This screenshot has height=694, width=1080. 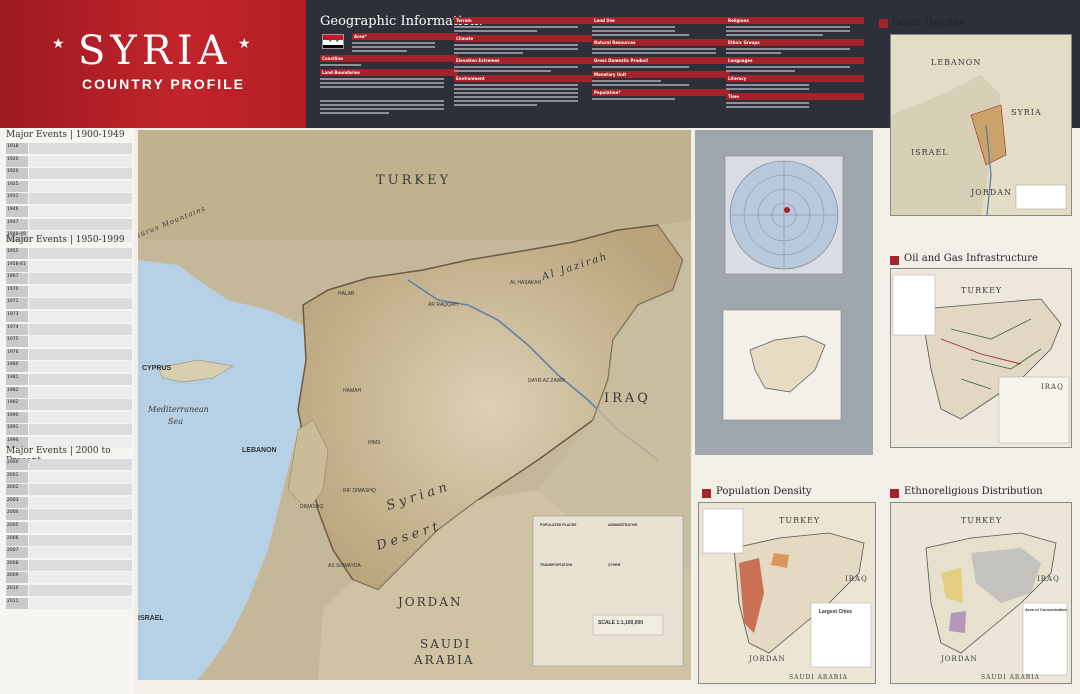 What do you see at coordinates (17, 211) in the screenshot?
I see `event-year: 1946` at bounding box center [17, 211].